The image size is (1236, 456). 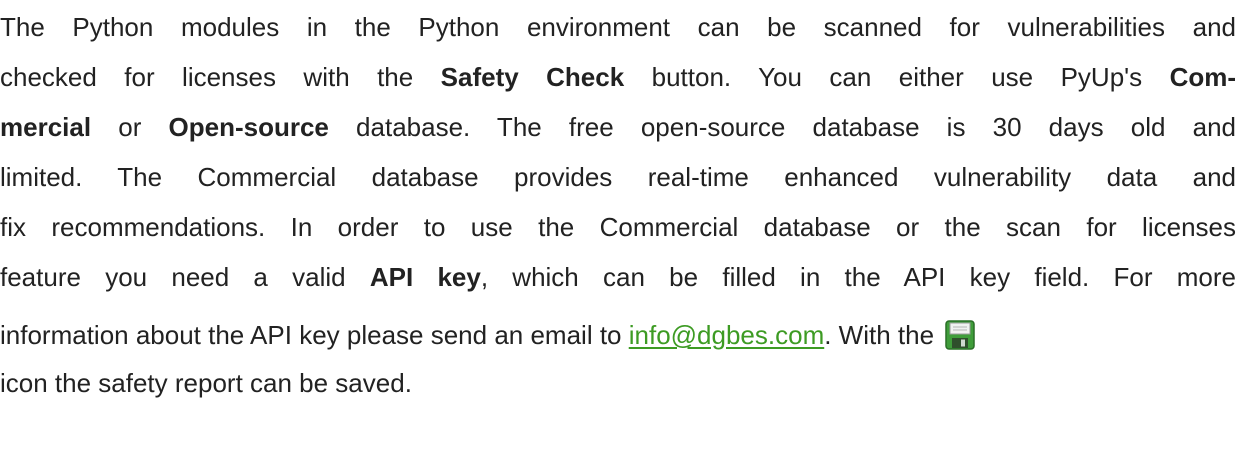 I want to click on text-segment: feature you need a valid, so click(x=185, y=277).